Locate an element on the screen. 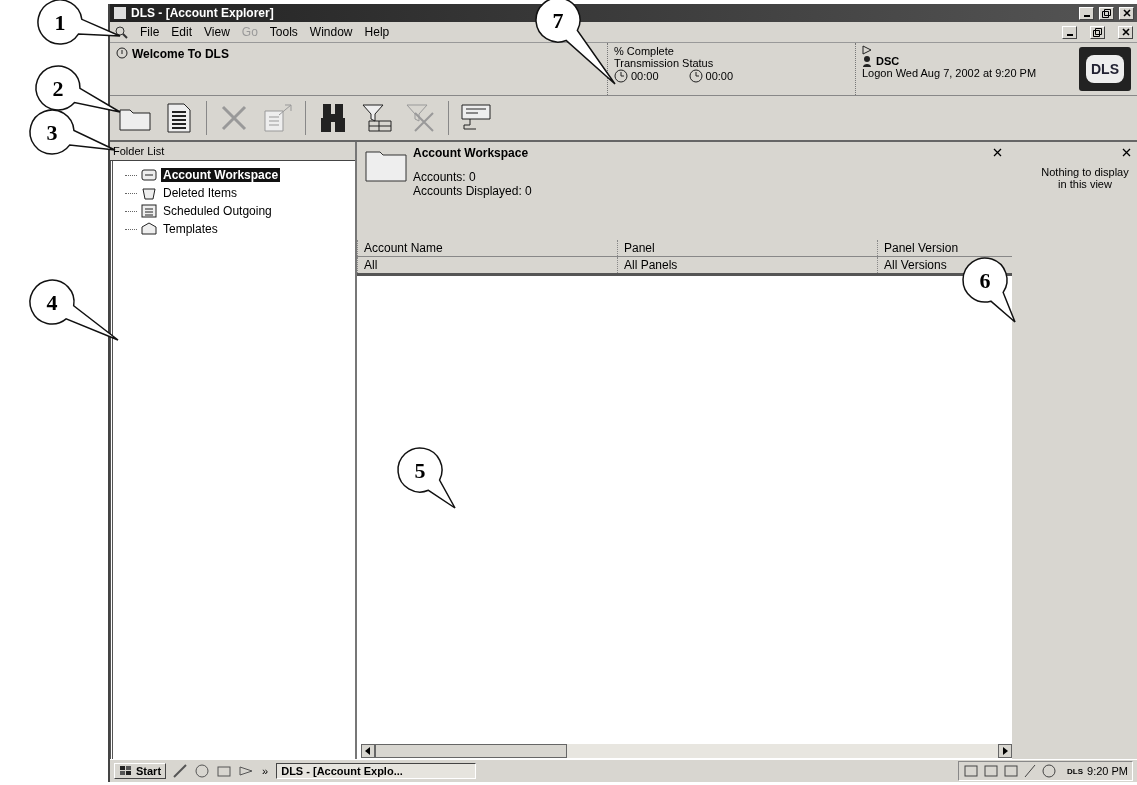  empty-message: Nothing to display in this view is located at coordinates (1085, 178).